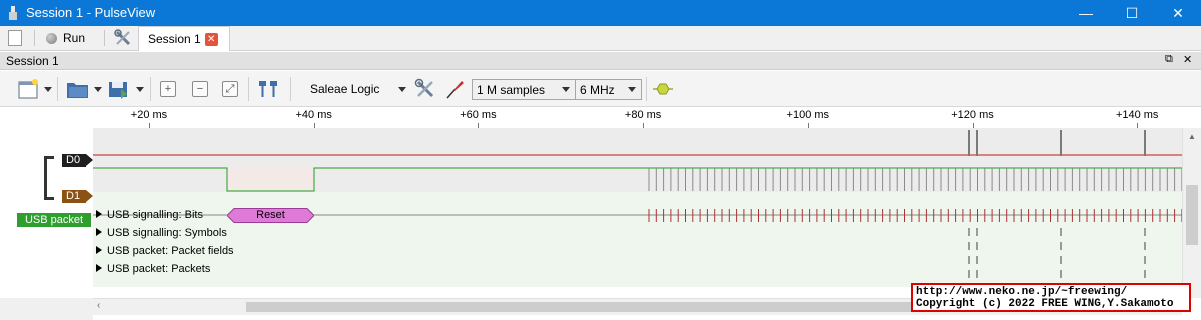  I want to click on minimize-button: —, so click(1086, 13).